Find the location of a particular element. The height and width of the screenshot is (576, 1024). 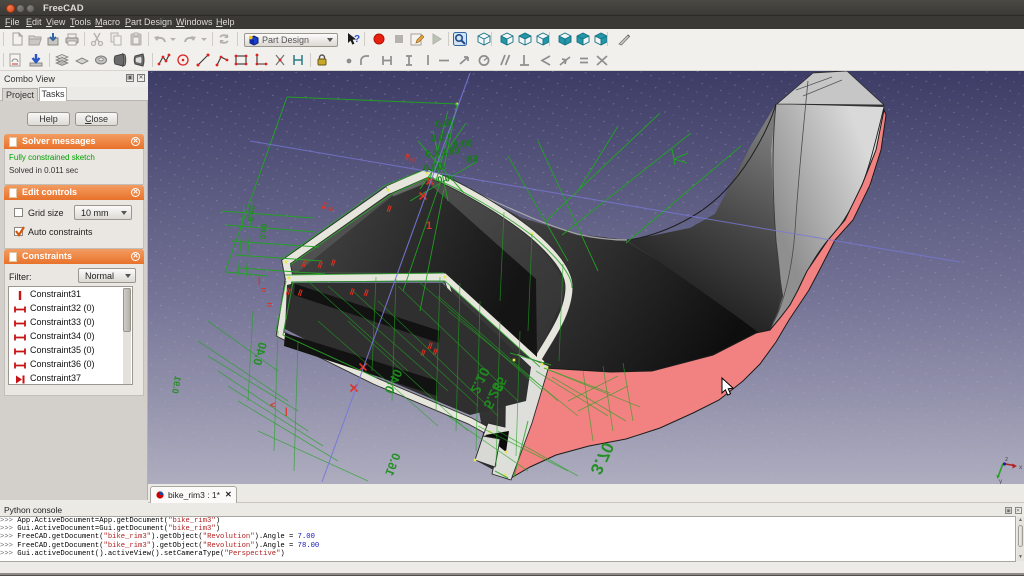

svg-text: :88 is located at coordinates (471, 160).